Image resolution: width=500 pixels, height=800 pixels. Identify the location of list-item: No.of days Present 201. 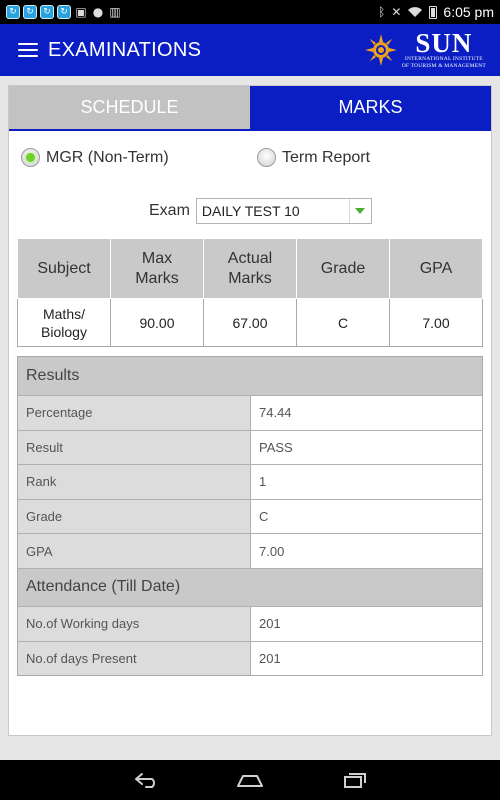
(250, 658).